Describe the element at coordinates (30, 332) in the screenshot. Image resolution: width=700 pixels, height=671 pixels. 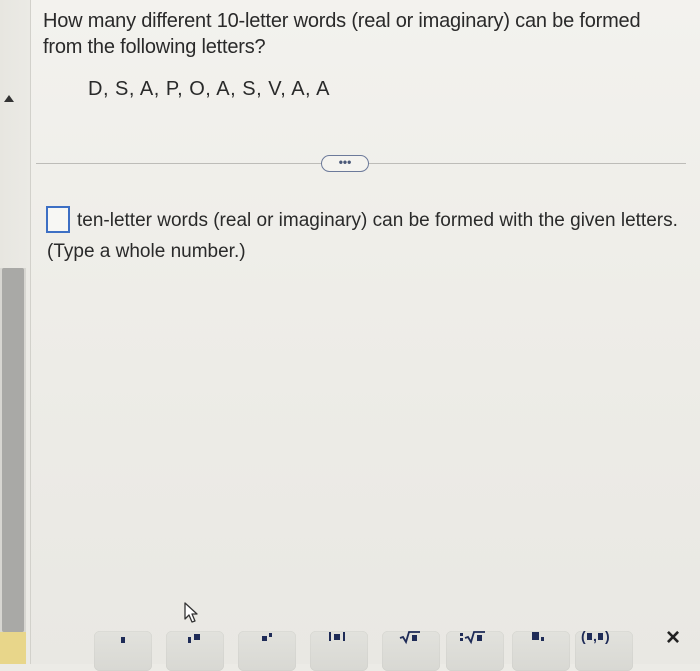
I see `panel-divider` at that location.